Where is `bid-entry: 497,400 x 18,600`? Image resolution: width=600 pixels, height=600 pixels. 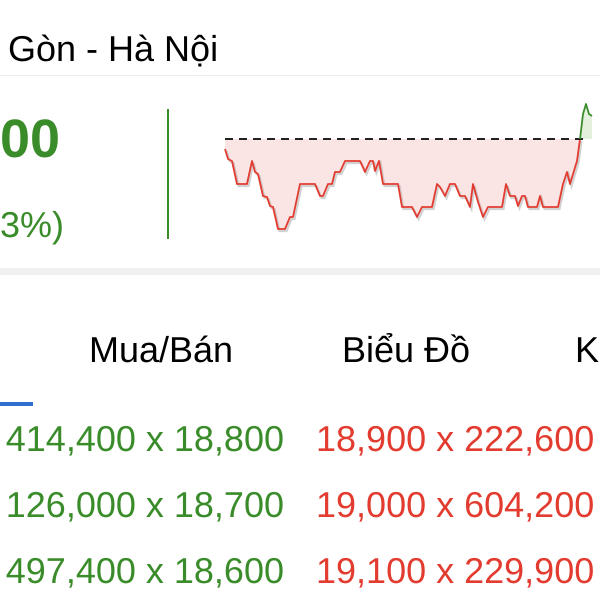
bid-entry: 497,400 x 18,600 is located at coordinates (145, 571).